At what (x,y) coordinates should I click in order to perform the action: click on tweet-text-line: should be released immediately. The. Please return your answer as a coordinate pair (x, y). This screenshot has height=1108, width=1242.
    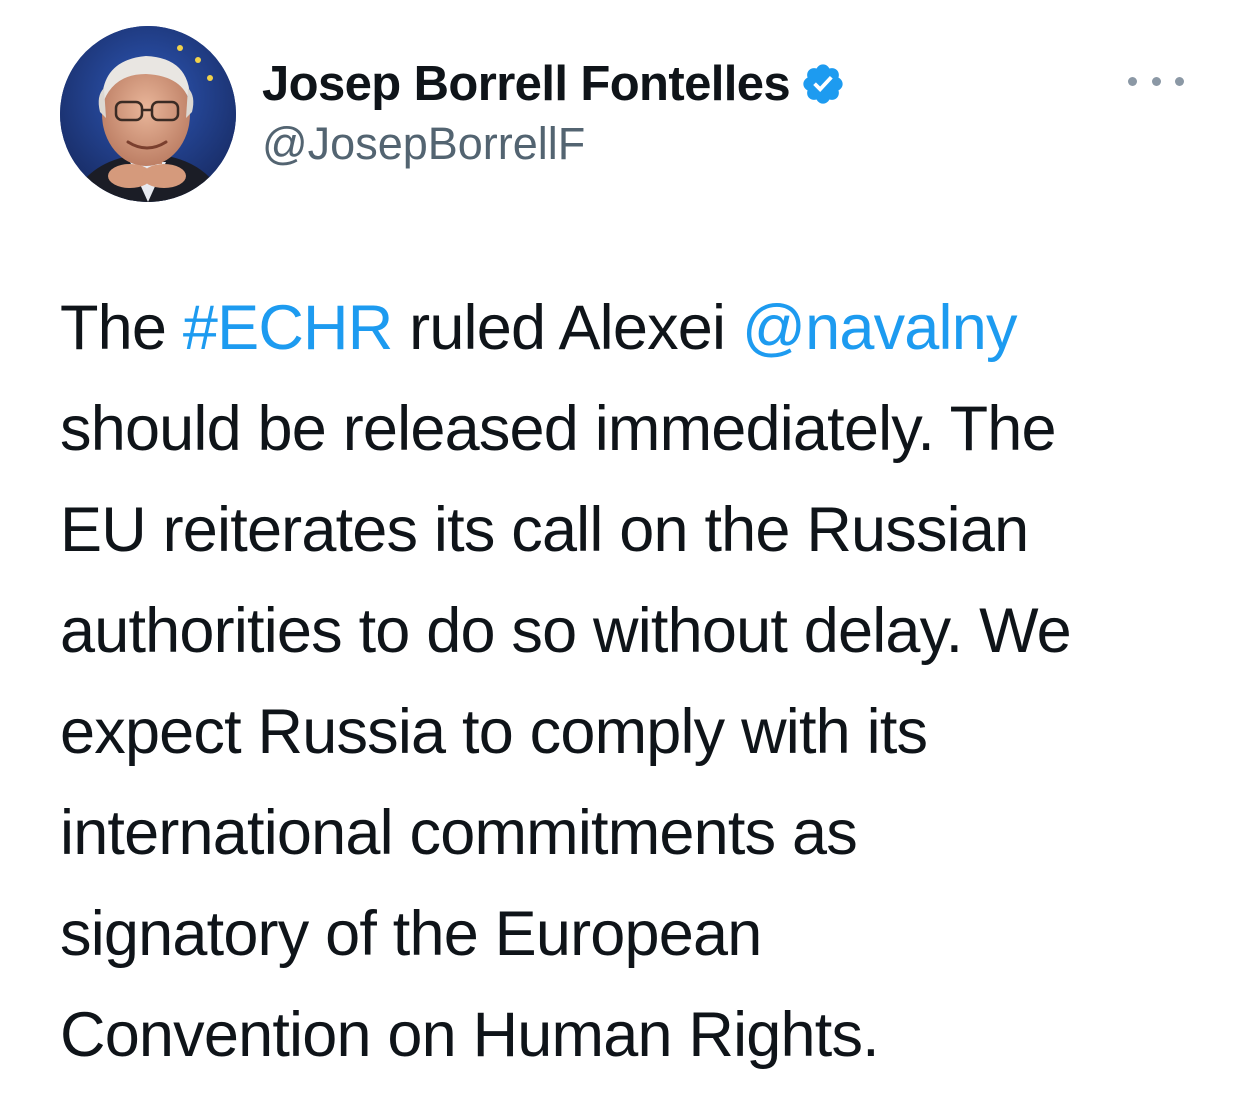
    Looking at the image, I should click on (635, 429).